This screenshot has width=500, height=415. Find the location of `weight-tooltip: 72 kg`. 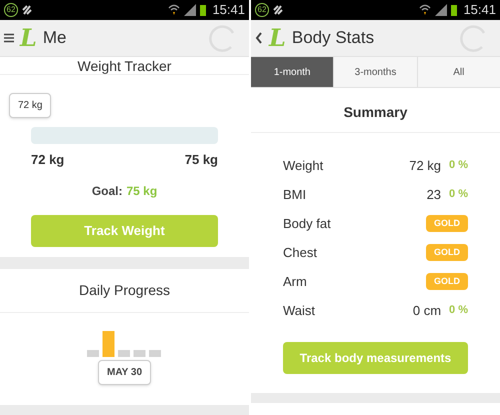

weight-tooltip: 72 kg is located at coordinates (30, 105).